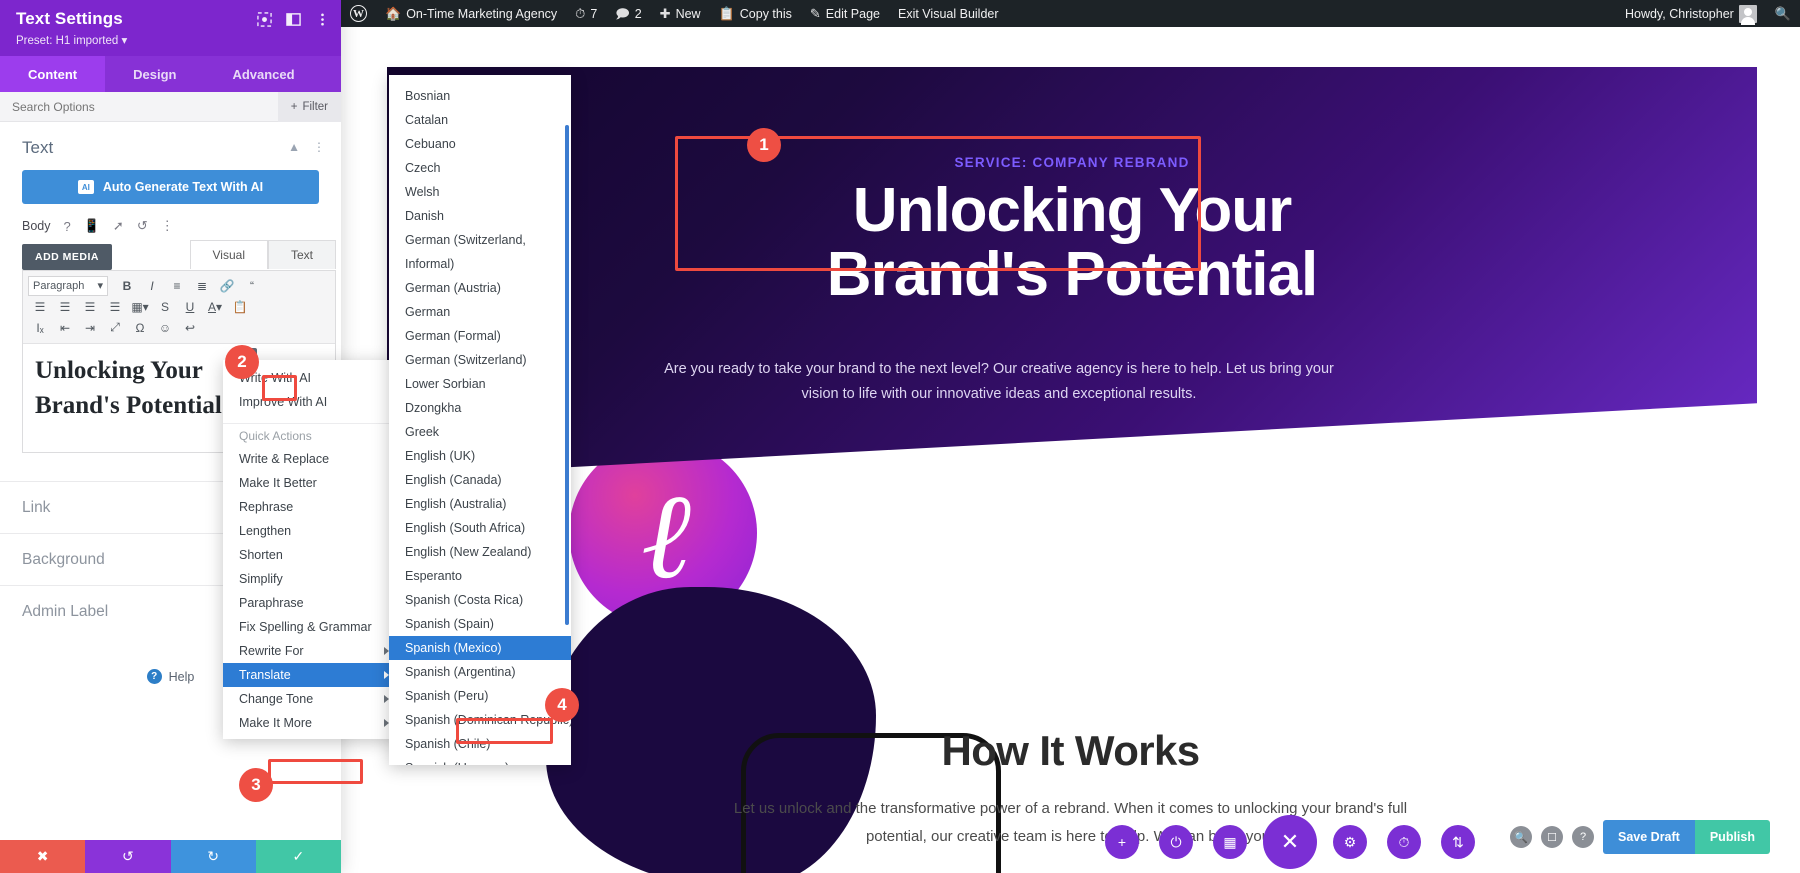 The image size is (1800, 873). Describe the element at coordinates (480, 760) in the screenshot. I see `language-item: Spanish (Uruguay)` at that location.